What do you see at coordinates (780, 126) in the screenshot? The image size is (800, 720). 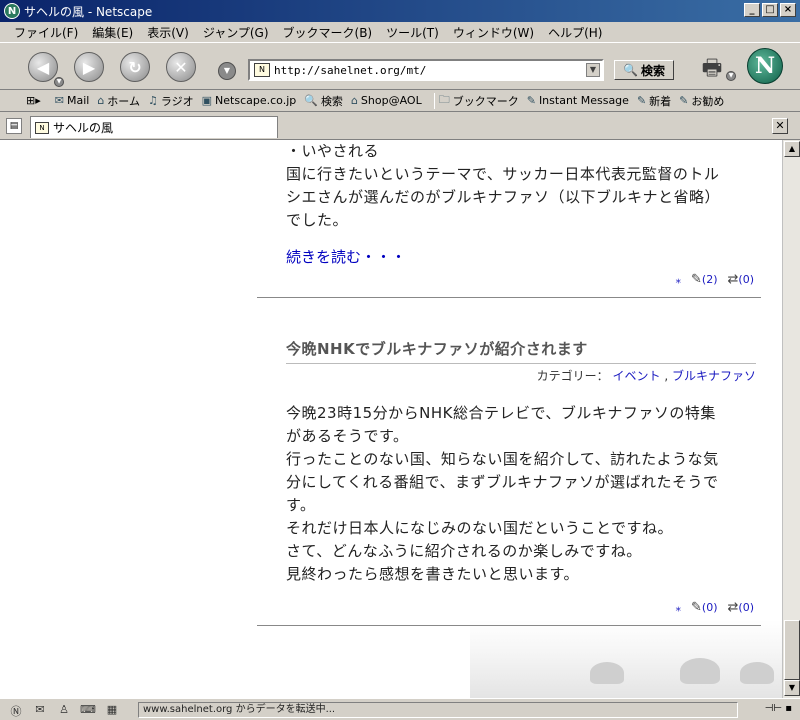 I see `close-tab-icon: ✕` at bounding box center [780, 126].